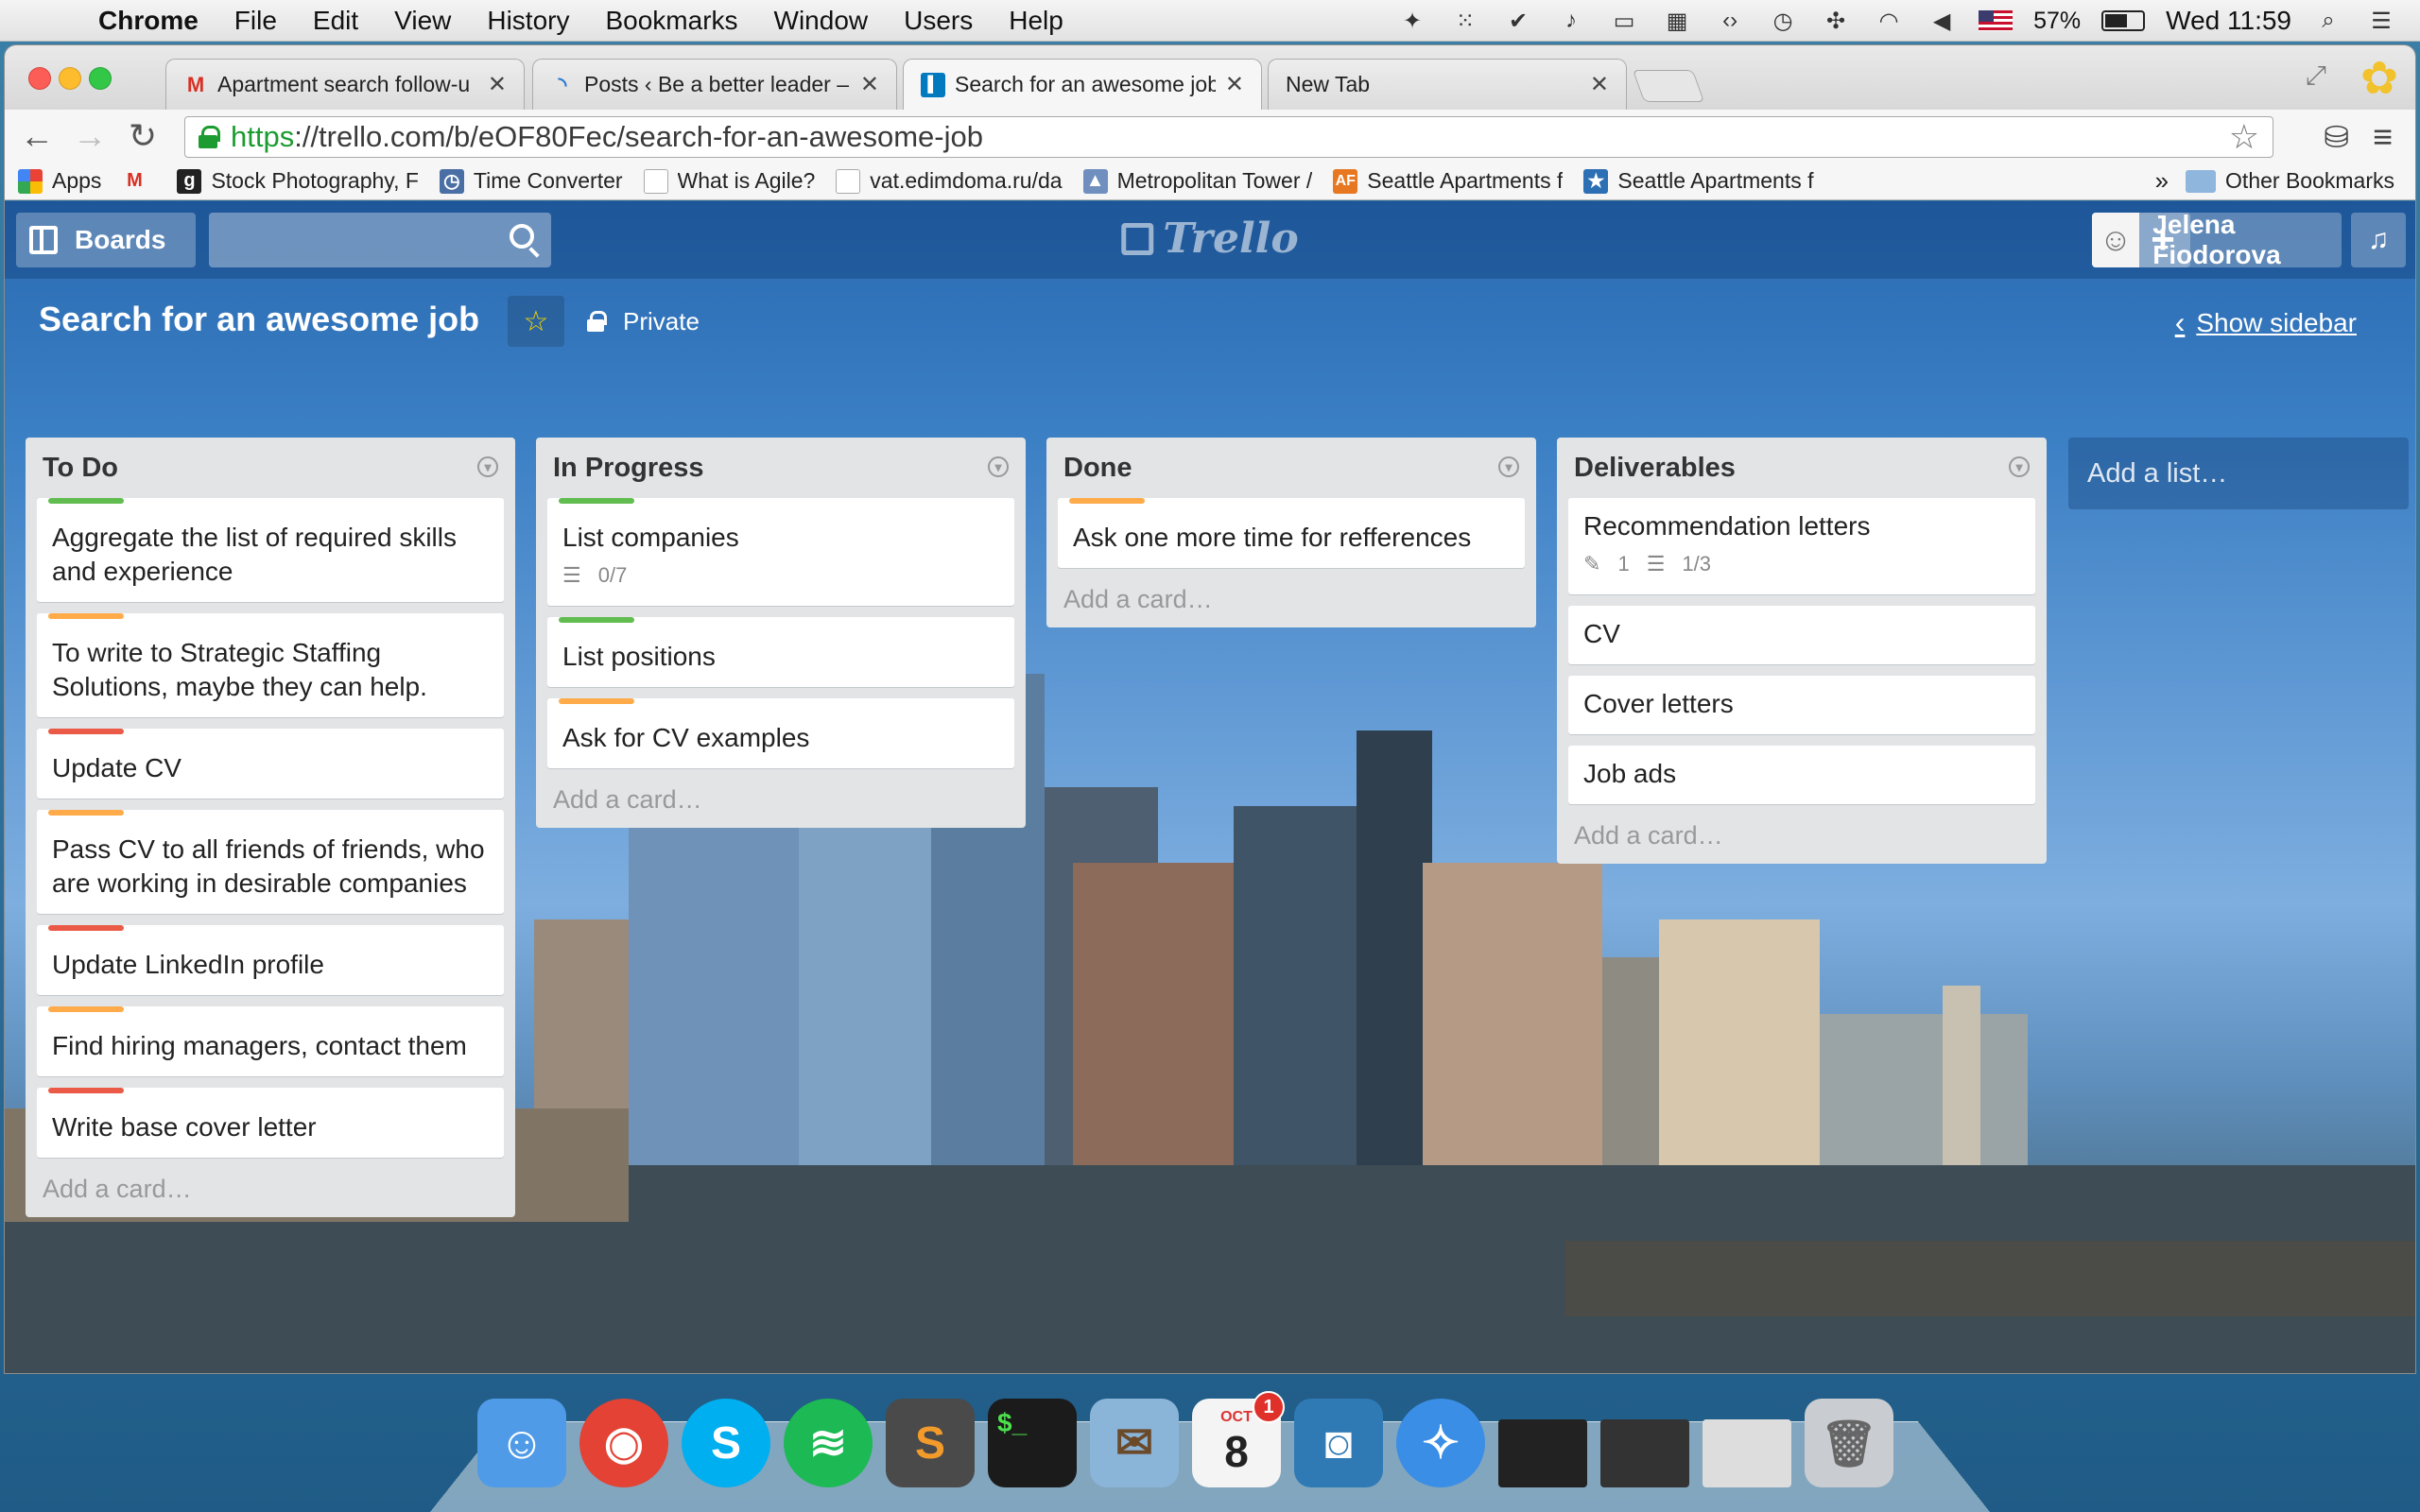 The width and height of the screenshot is (2420, 1512). Describe the element at coordinates (726, 1443) in the screenshot. I see `skype-icon: S` at that location.